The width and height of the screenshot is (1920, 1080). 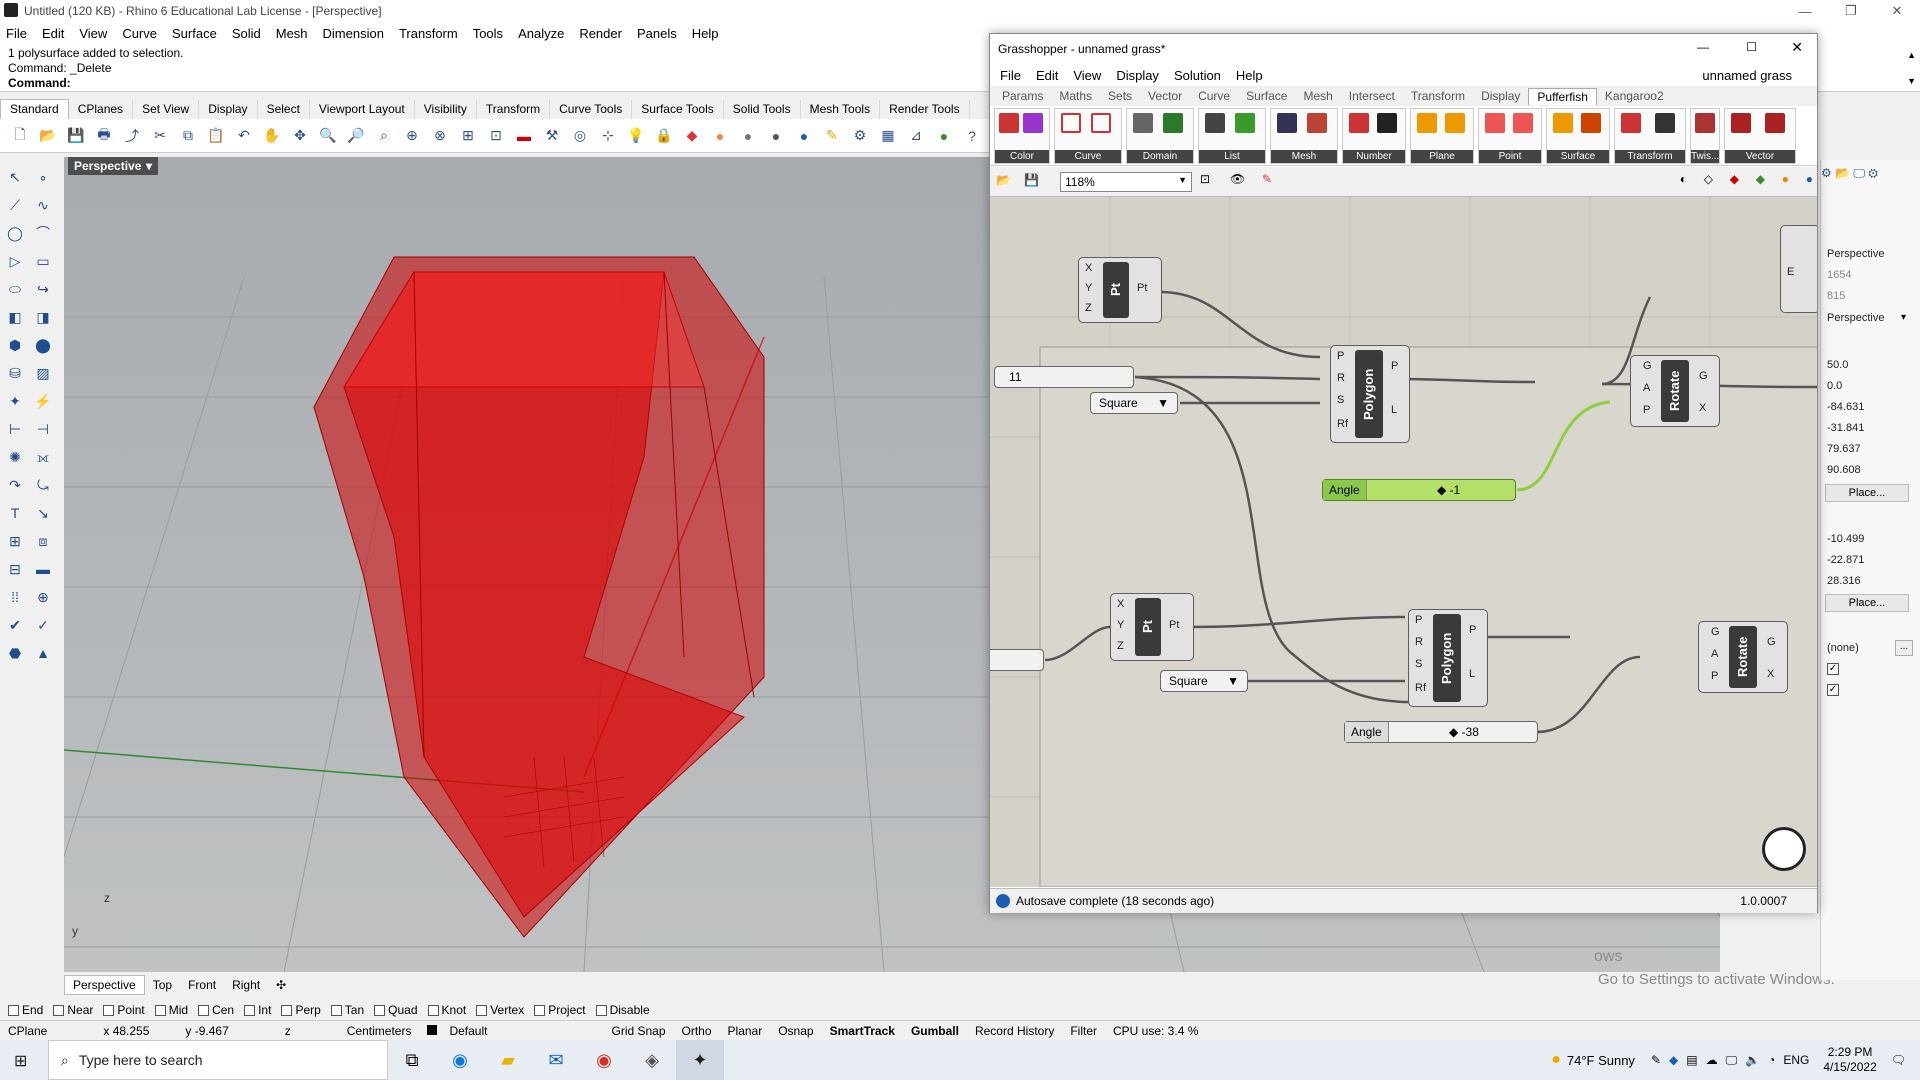 What do you see at coordinates (1237, 179) in the screenshot?
I see `preview-eye-icon: 👁` at bounding box center [1237, 179].